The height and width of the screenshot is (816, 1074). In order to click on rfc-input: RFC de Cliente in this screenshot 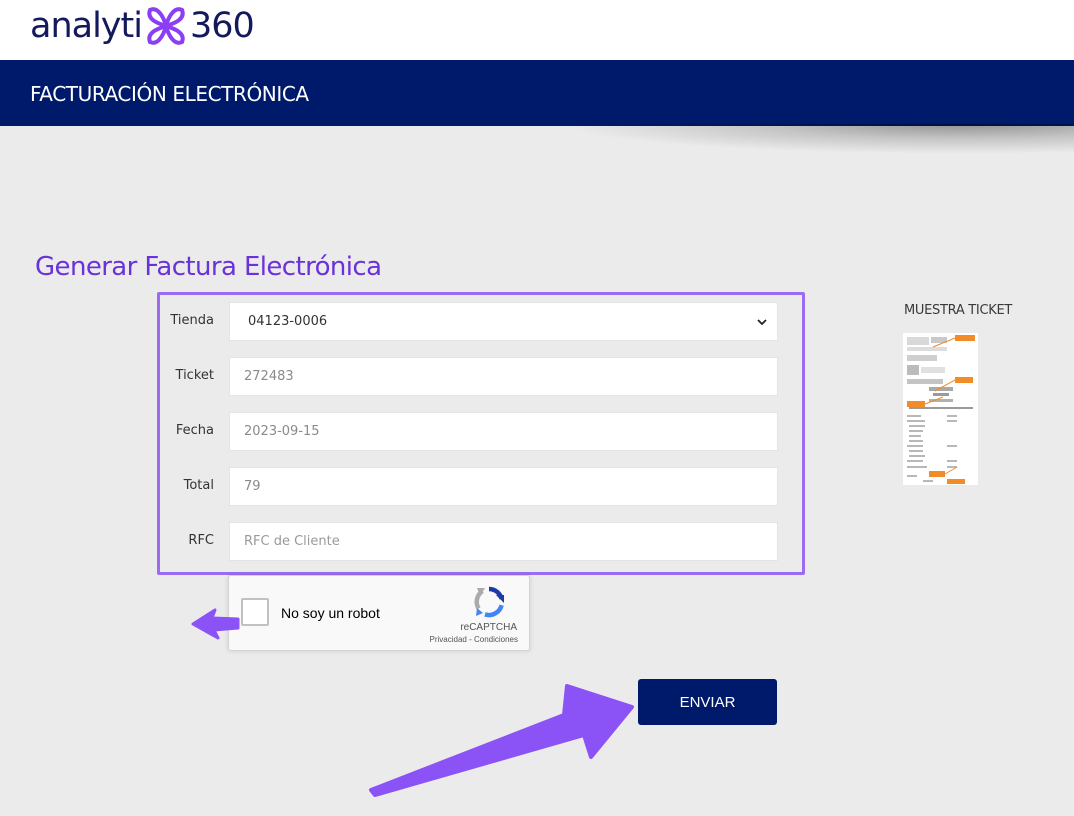, I will do `click(503, 541)`.